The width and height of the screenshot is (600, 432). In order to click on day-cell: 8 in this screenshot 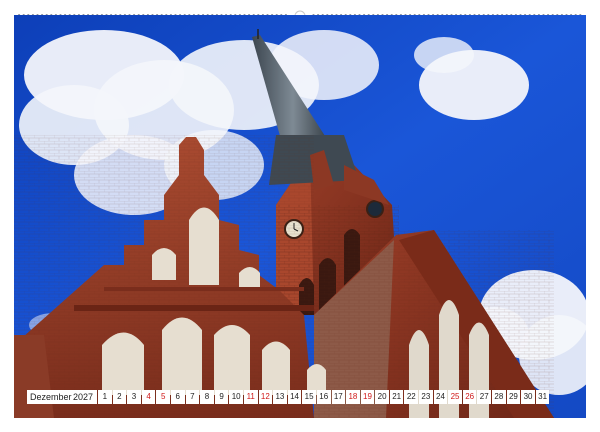, I will do `click(207, 397)`.